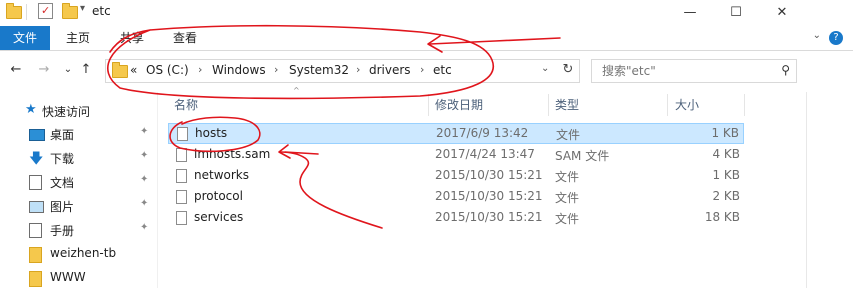 The image size is (853, 289). I want to click on file-size: 2 KB, so click(726, 196).